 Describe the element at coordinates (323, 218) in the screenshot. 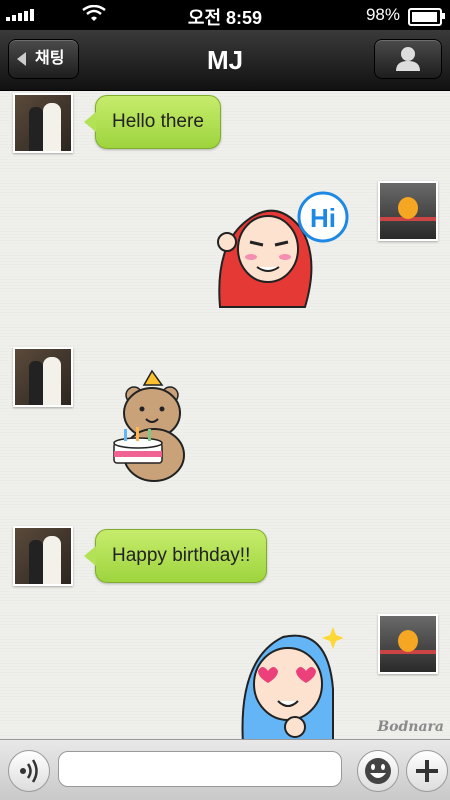

I see `sticker-hi-text: Hi` at that location.